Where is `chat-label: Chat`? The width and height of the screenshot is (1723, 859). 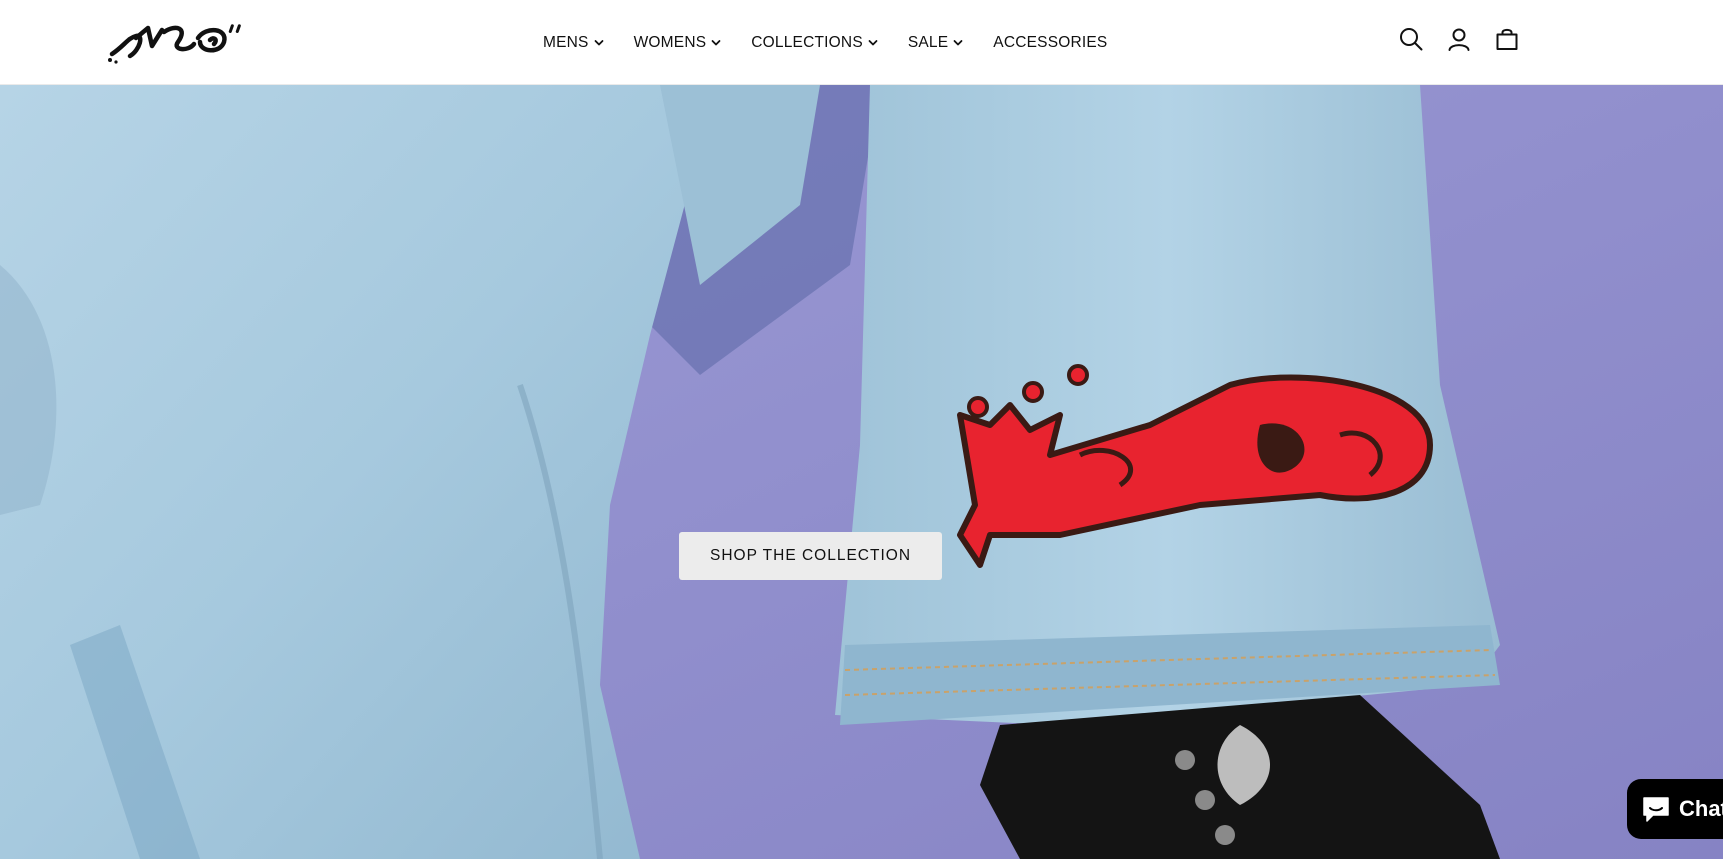 chat-label: Chat is located at coordinates (1701, 808).